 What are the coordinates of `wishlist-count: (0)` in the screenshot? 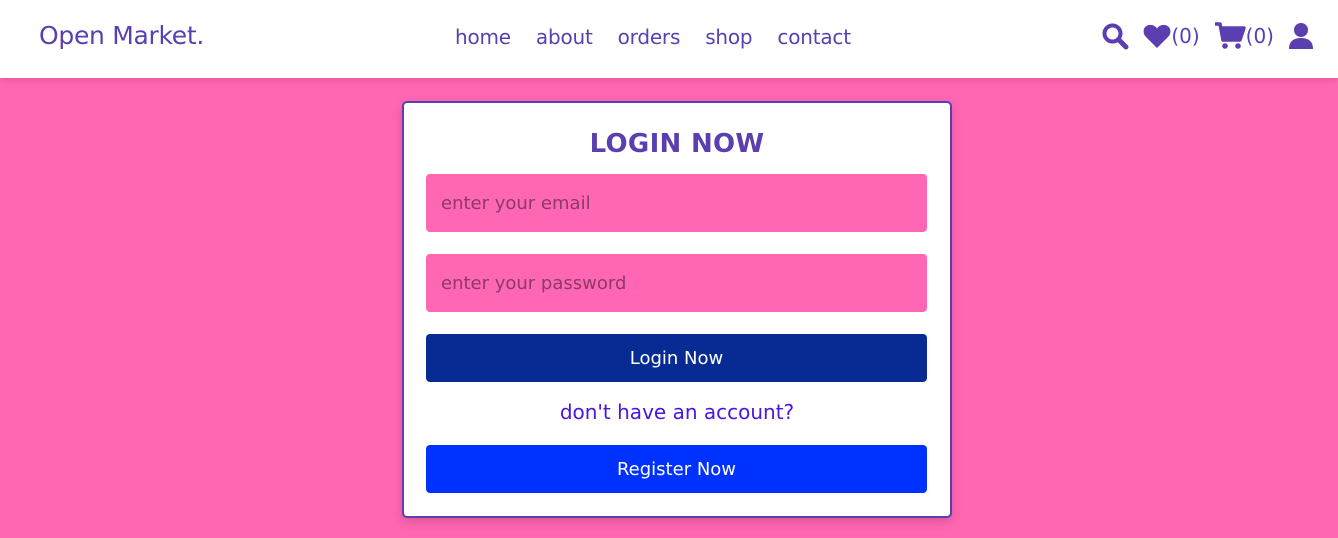 It's located at (1185, 36).